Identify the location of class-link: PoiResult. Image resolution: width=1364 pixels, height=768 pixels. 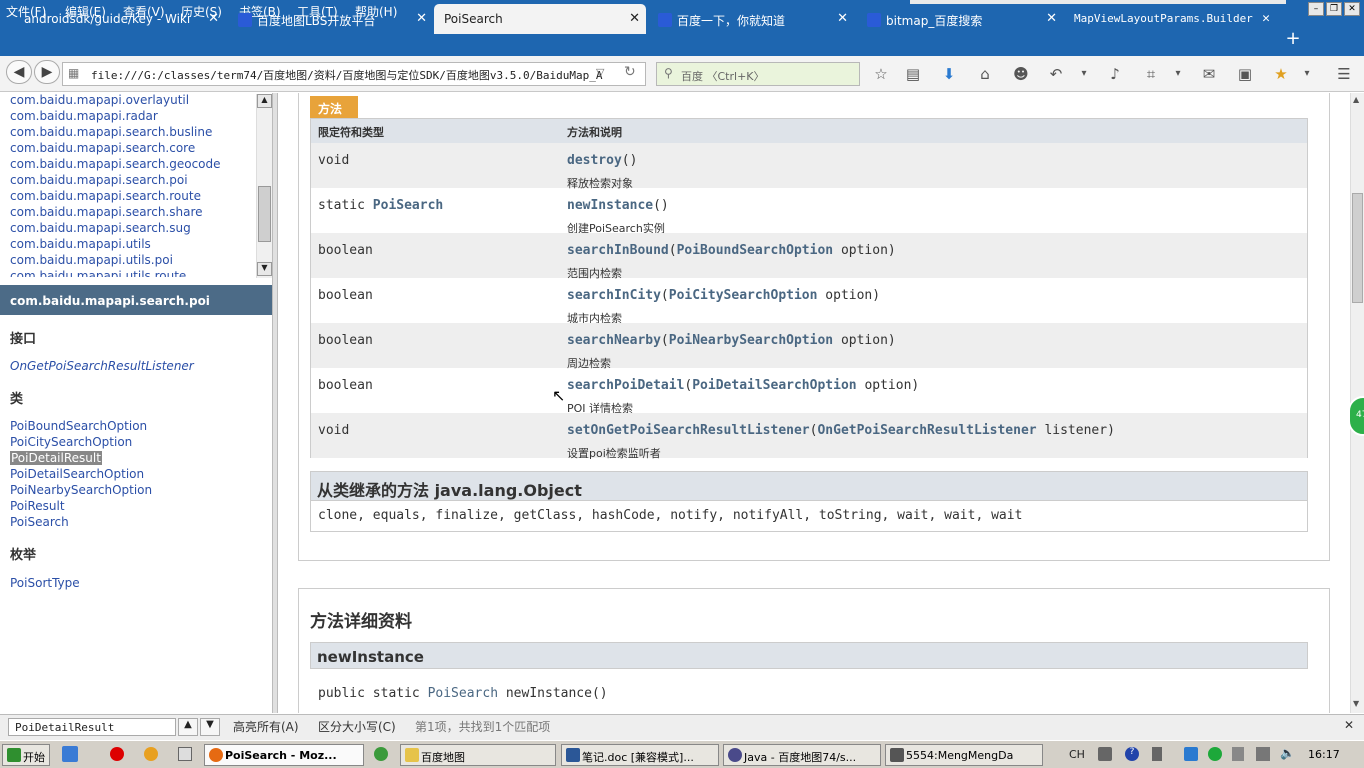
(37, 506).